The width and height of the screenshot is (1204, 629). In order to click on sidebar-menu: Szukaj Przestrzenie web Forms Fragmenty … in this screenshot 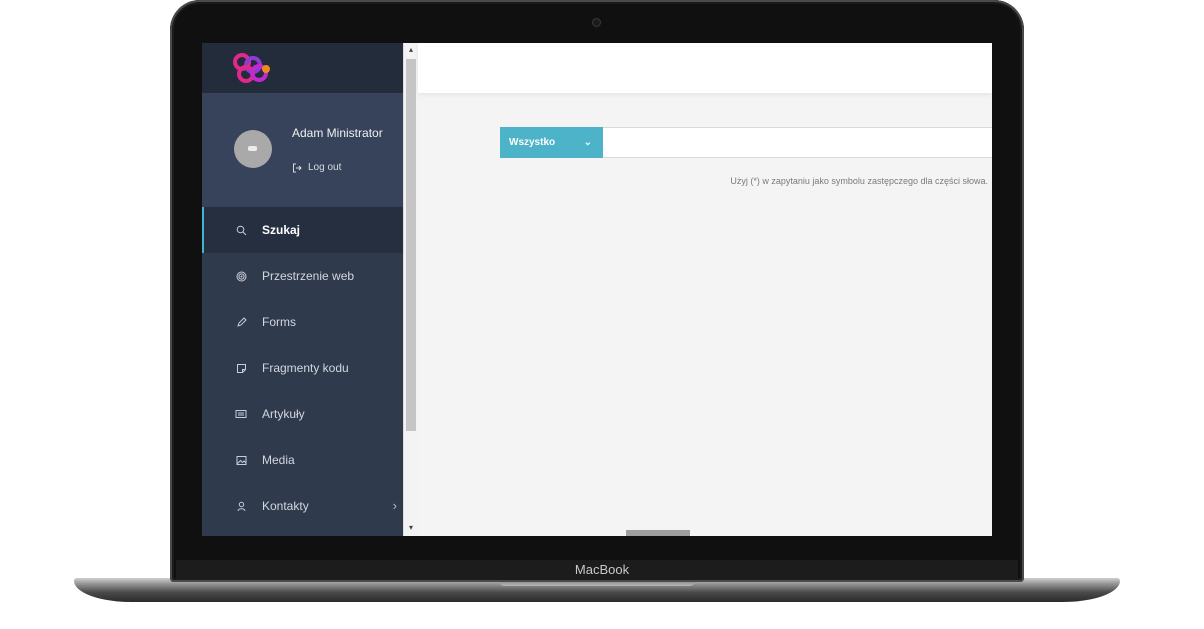, I will do `click(302, 368)`.